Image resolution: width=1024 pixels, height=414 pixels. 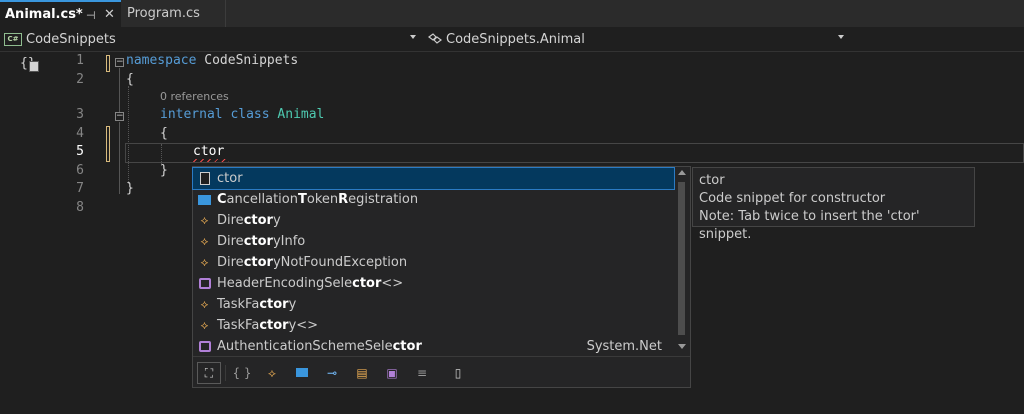 What do you see at coordinates (91, 15) in the screenshot?
I see `pin-icon: ⊣` at bounding box center [91, 15].